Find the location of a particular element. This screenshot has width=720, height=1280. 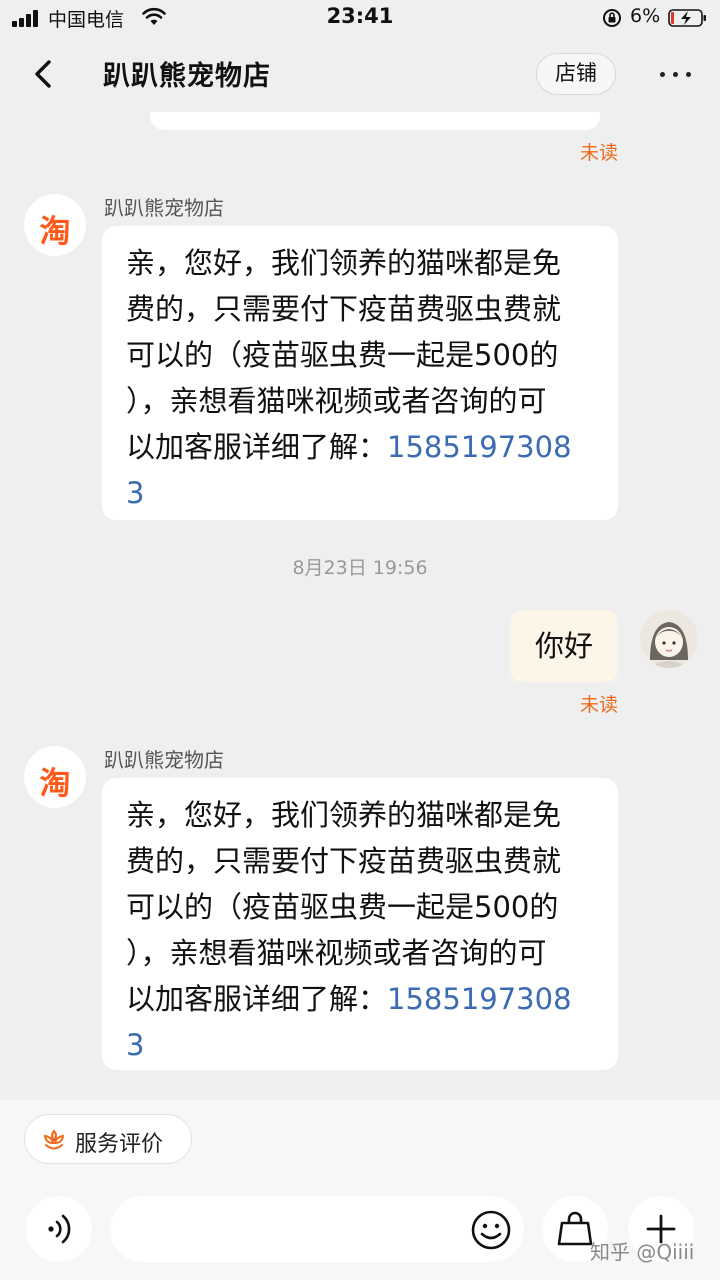

service-evaluation-button: 服务评价 is located at coordinates (108, 1139).